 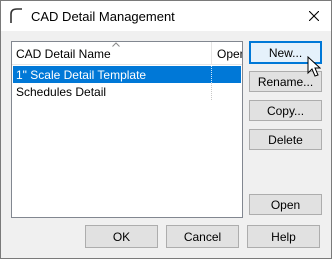 I want to click on list-item-name: Schedules Detail, so click(x=61, y=92).